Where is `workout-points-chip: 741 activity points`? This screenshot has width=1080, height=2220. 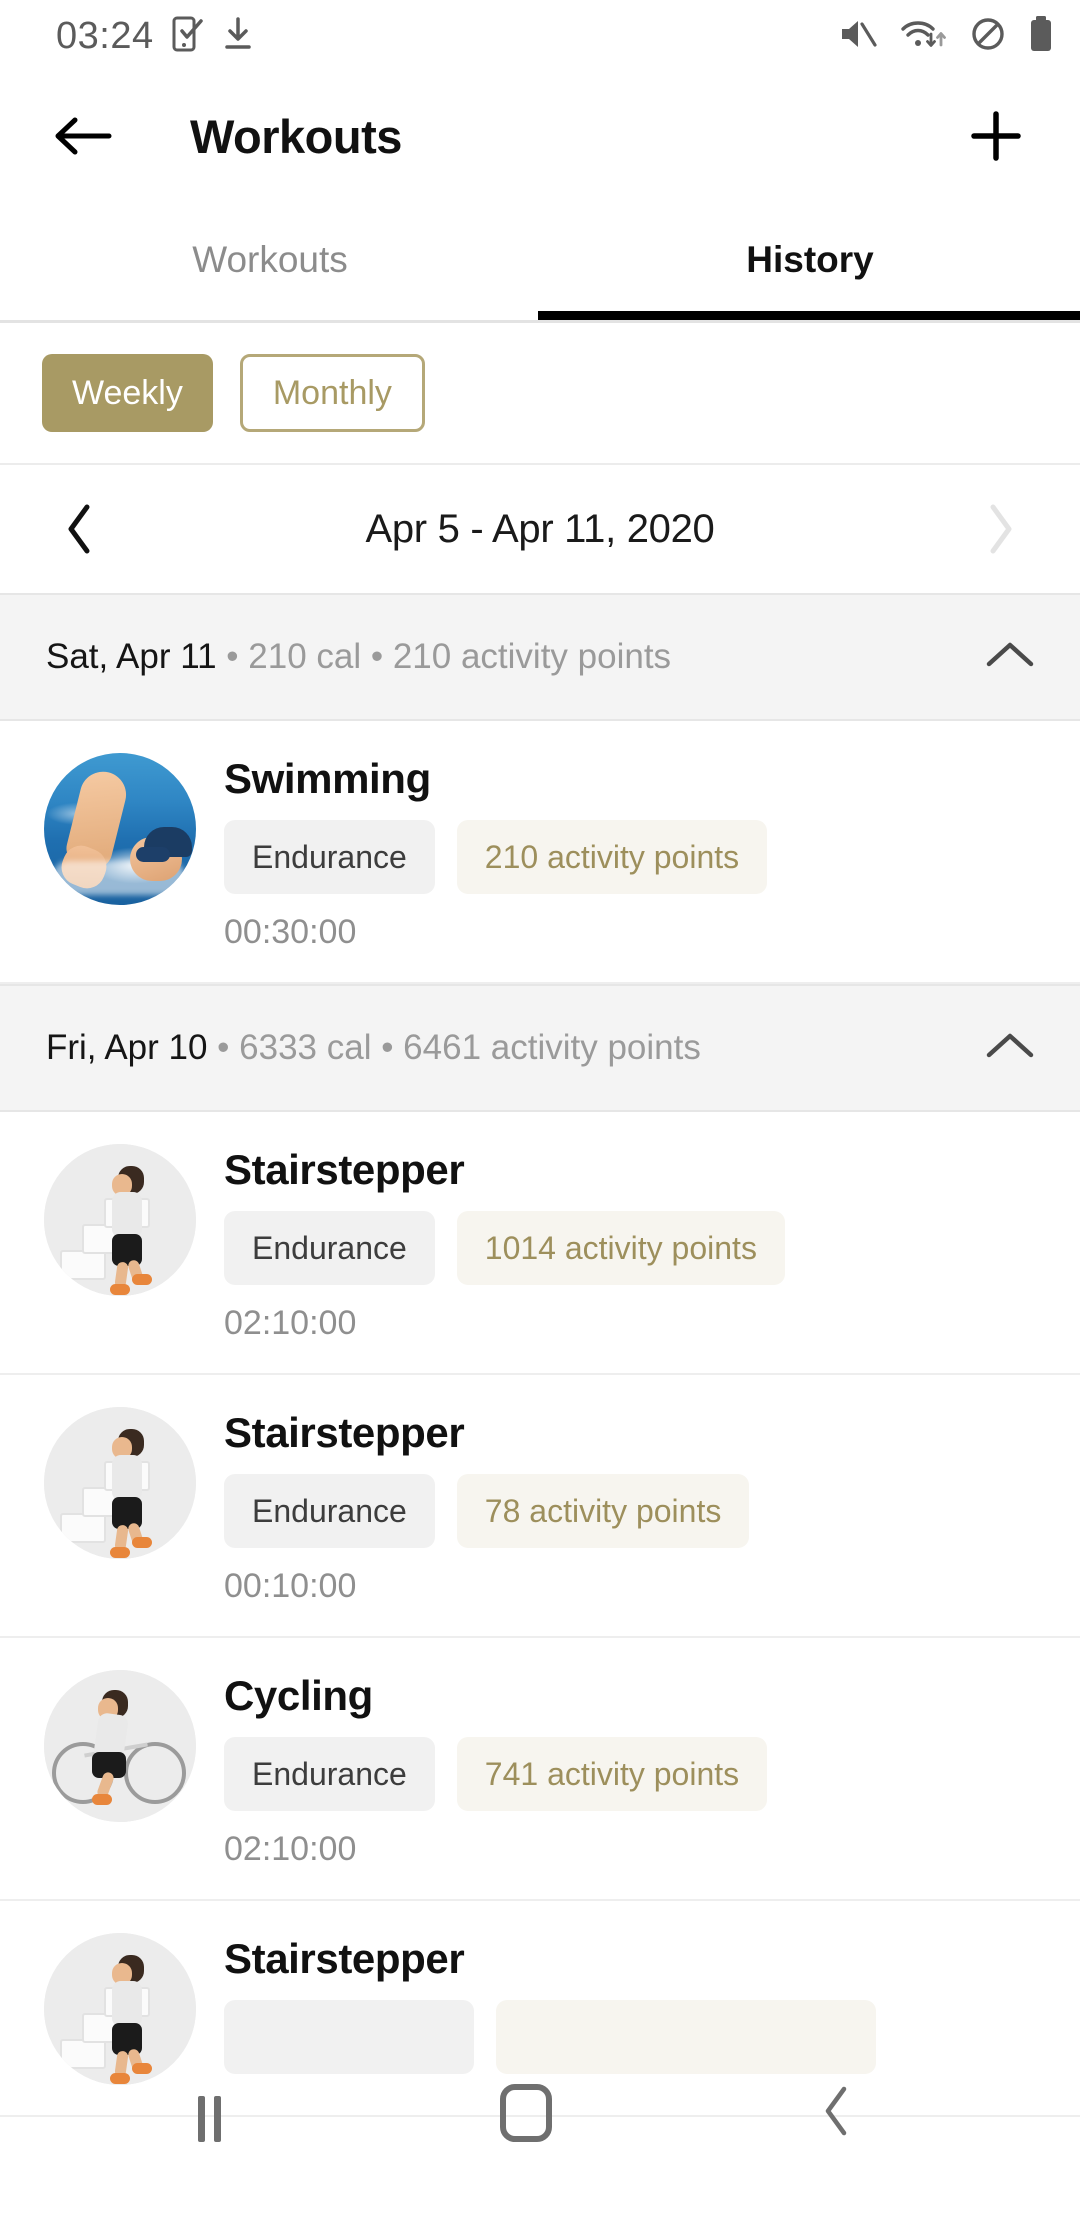
workout-points-chip: 741 activity points is located at coordinates (612, 1774).